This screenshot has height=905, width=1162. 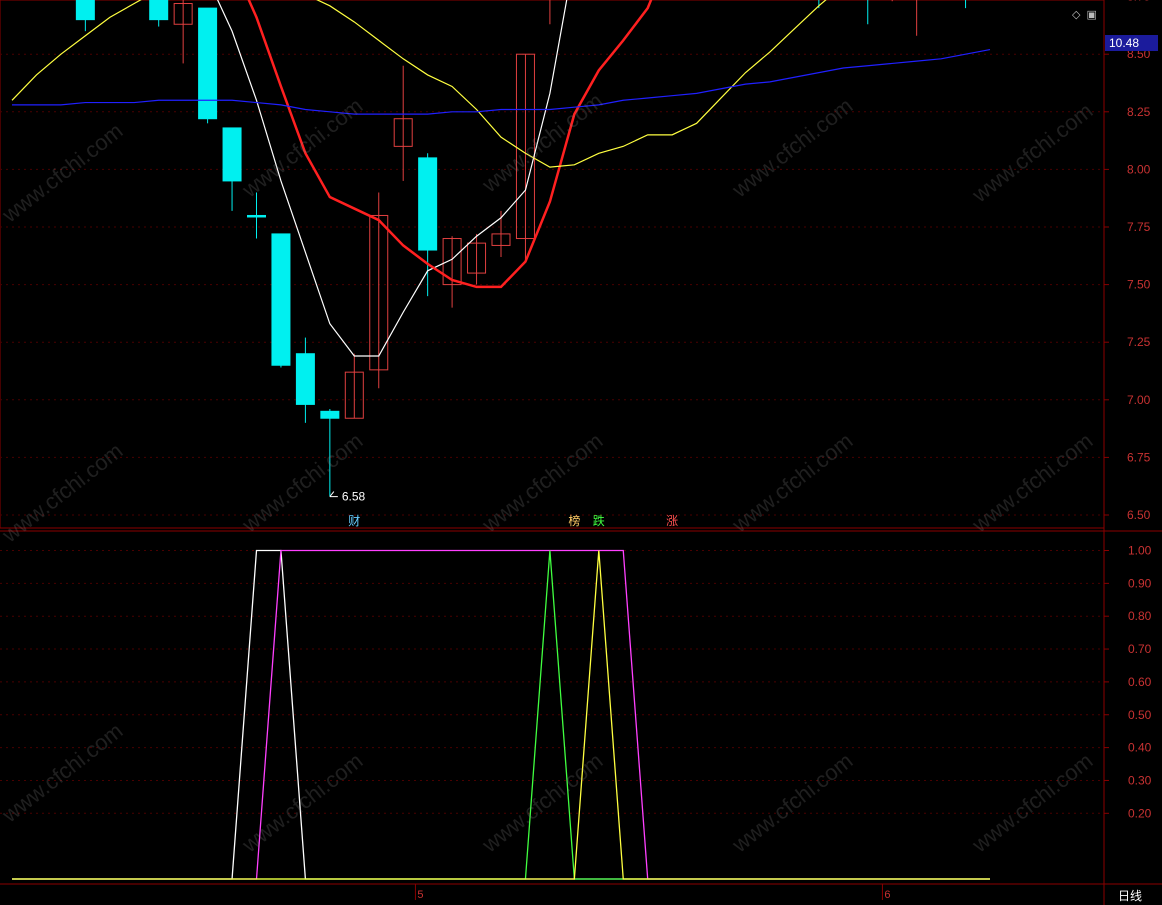 What do you see at coordinates (1130, 895) in the screenshot?
I see `period-label: 日线` at bounding box center [1130, 895].